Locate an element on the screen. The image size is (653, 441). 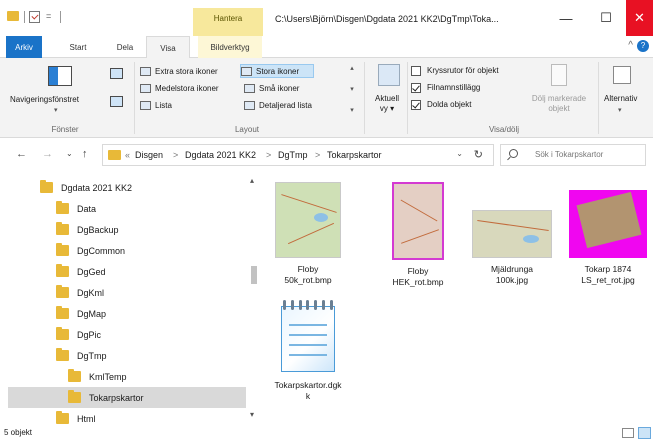
tree-item: DgCommon is located at coordinates (90, 250).